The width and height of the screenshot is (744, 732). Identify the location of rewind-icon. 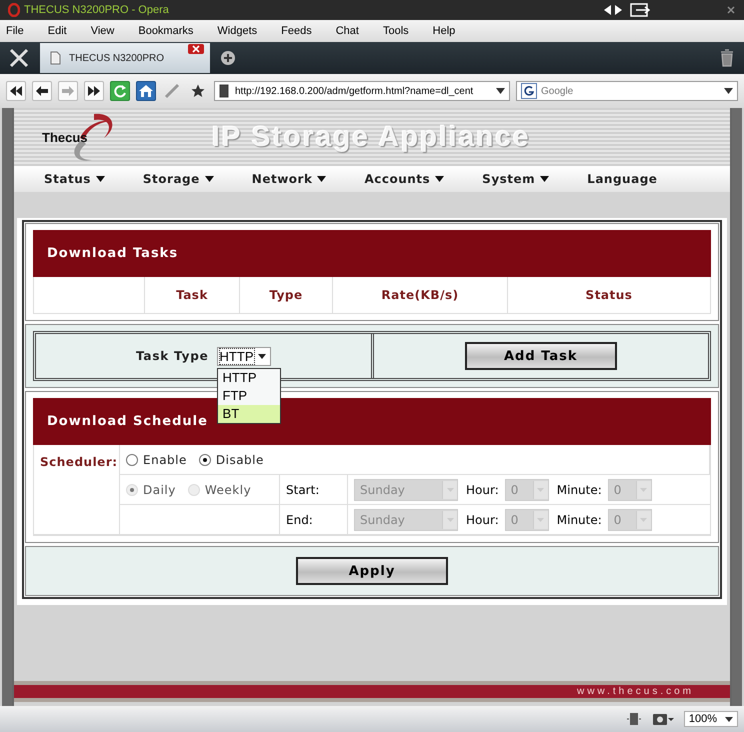
(16, 91).